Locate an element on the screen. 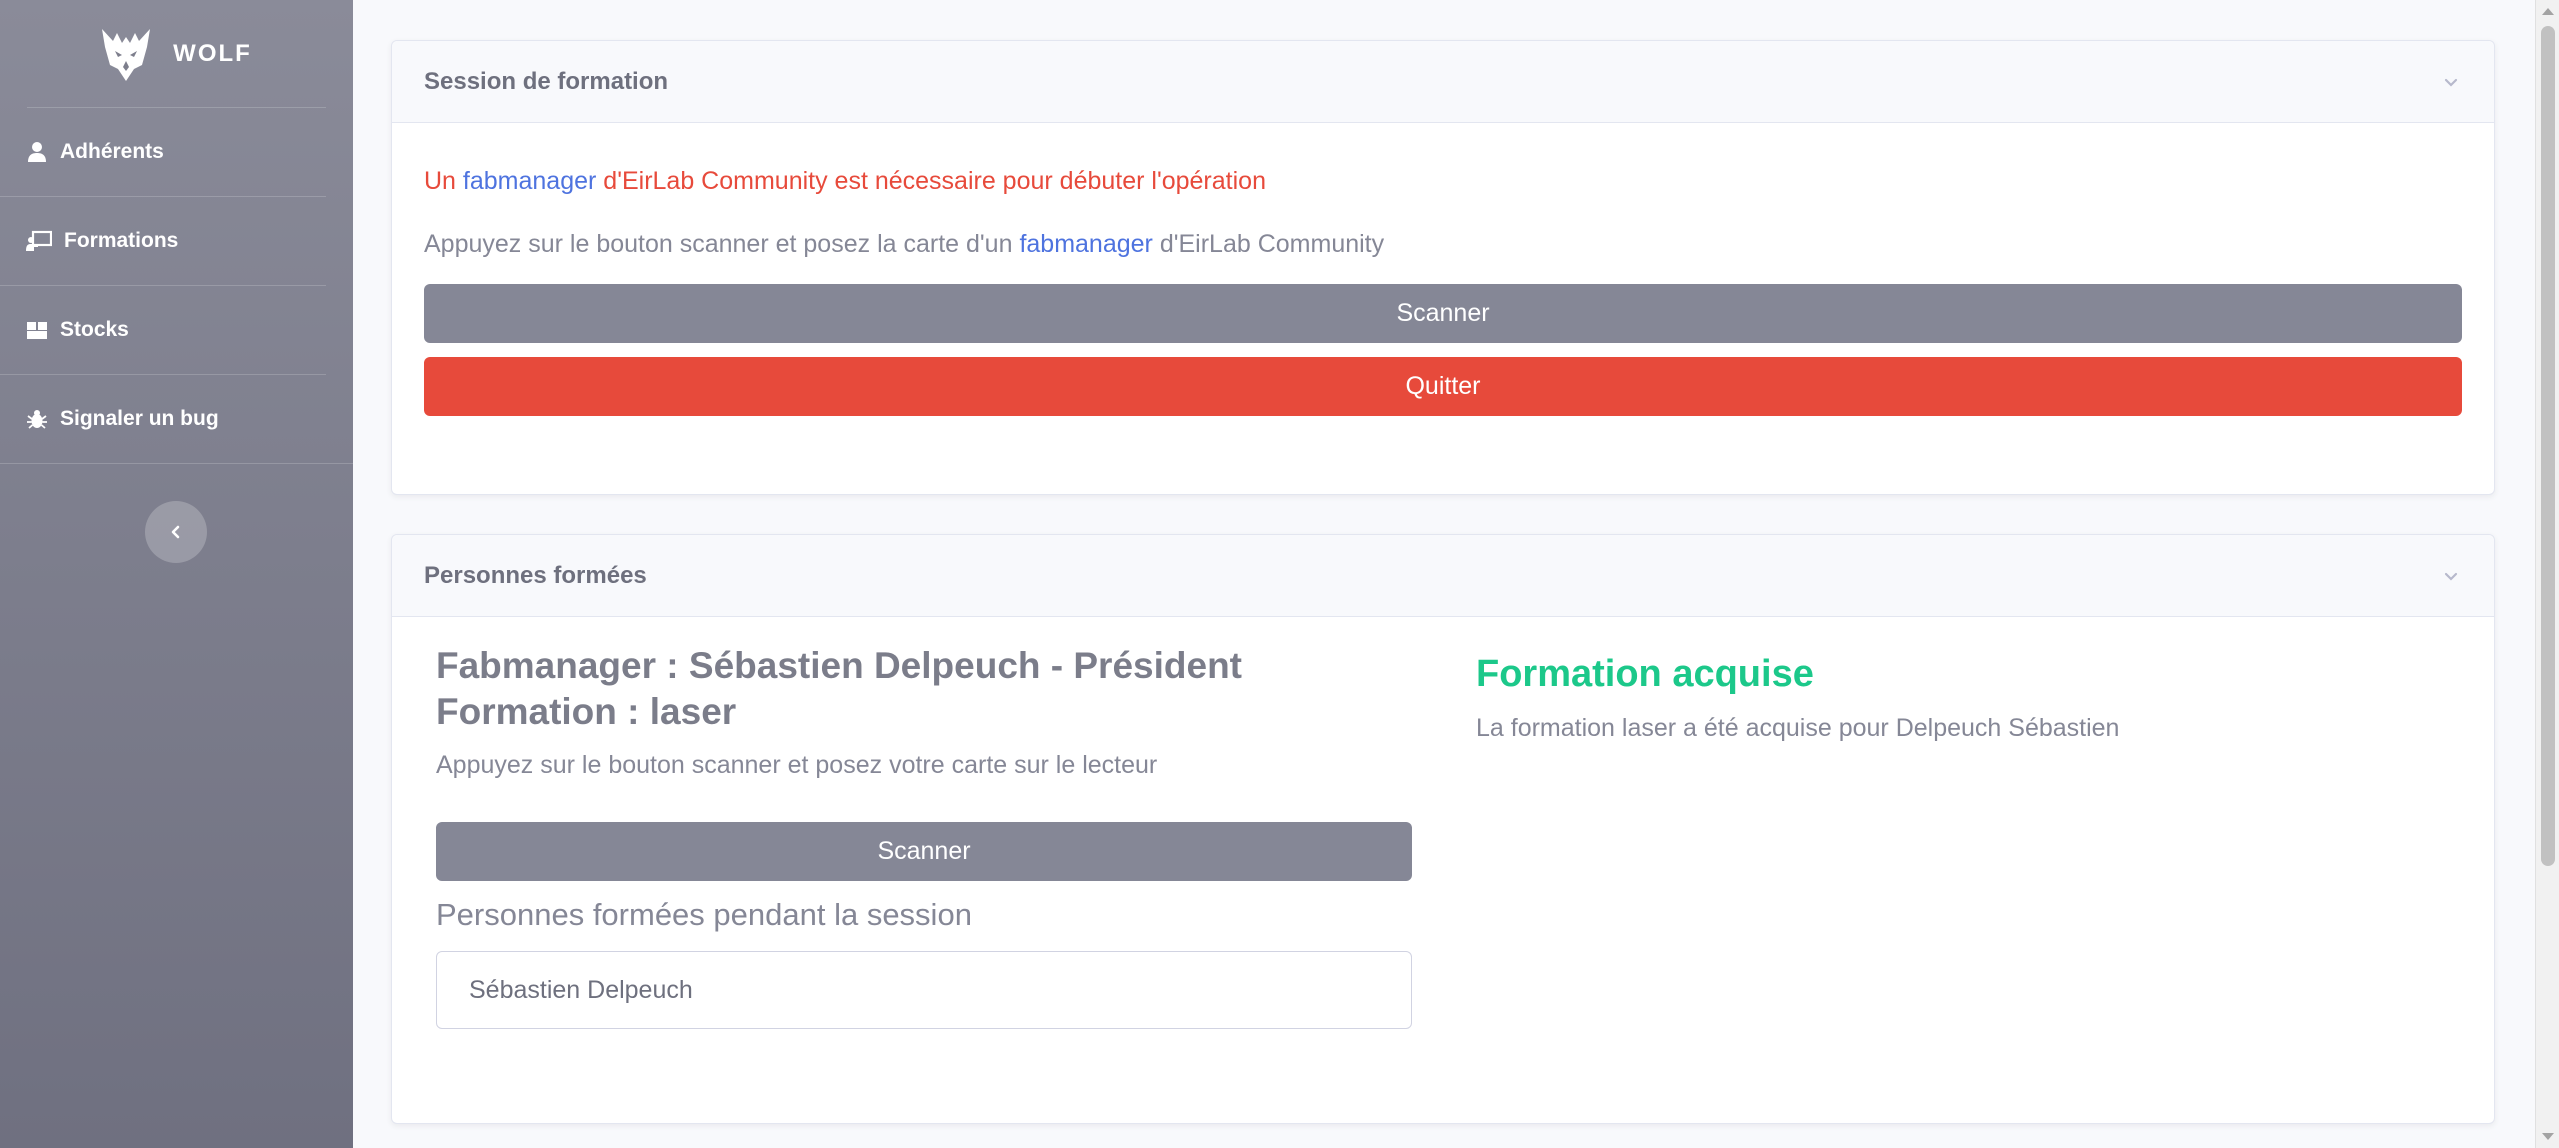 The image size is (2559, 1148). sidebar-item-adherents: Adhérents is located at coordinates (163, 152).